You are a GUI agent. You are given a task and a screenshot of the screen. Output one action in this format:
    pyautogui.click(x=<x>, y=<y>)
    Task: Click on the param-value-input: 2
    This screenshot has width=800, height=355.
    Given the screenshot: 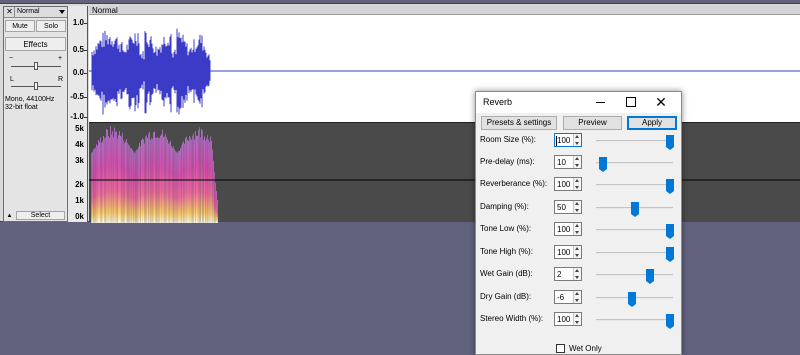 What is the action you would take?
    pyautogui.click(x=568, y=274)
    